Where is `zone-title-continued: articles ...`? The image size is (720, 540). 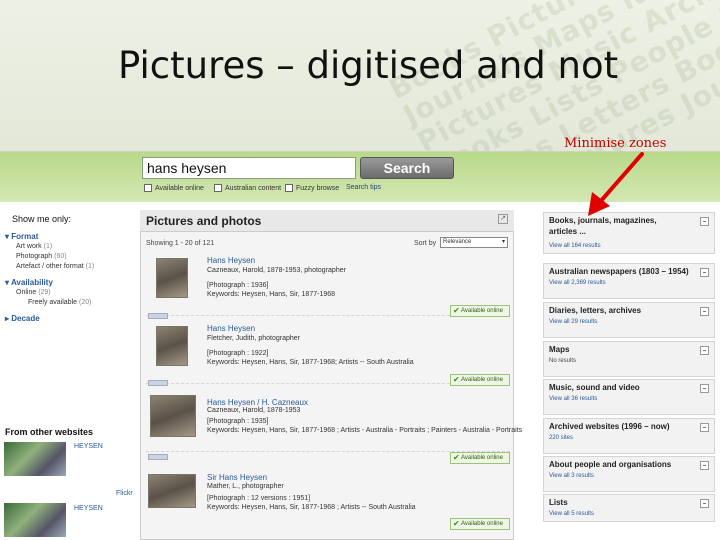
zone-title-continued: articles ... is located at coordinates (567, 231).